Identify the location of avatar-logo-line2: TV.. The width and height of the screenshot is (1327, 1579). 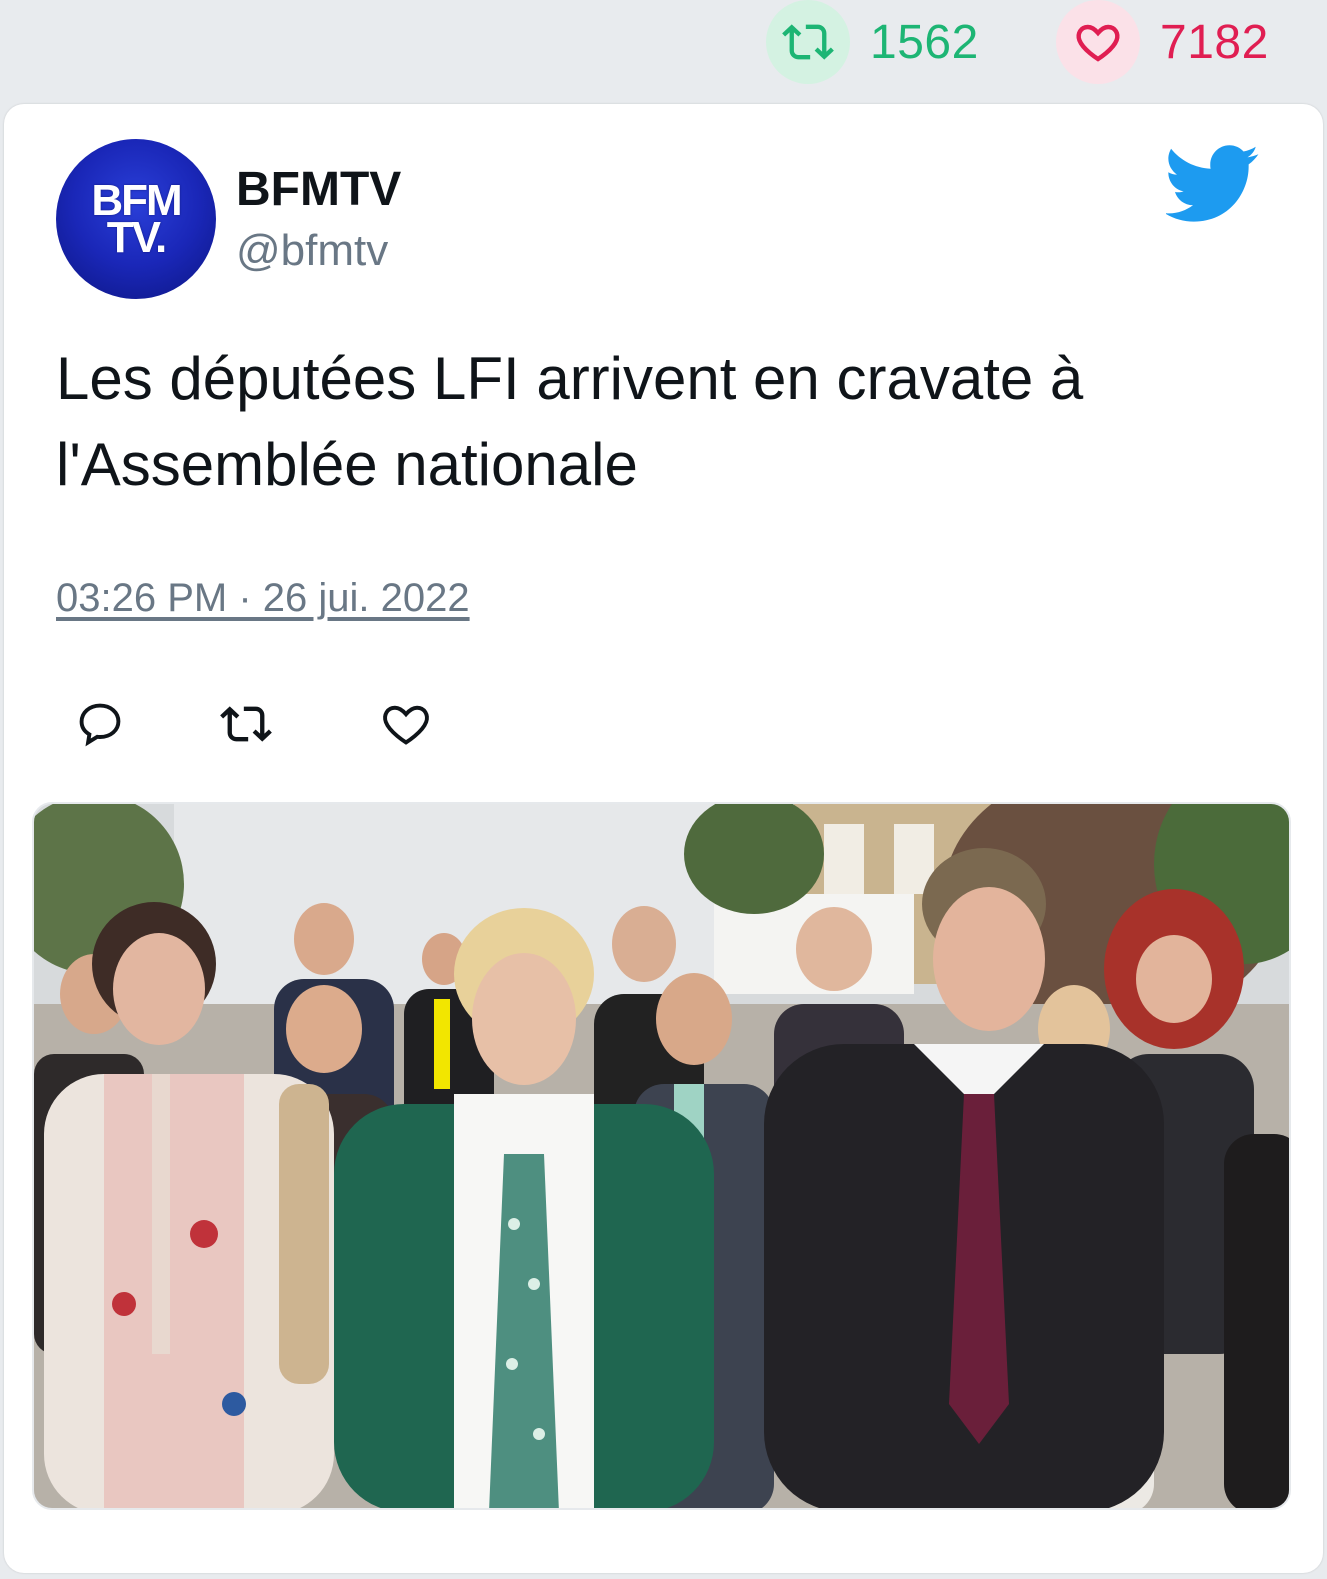
(136, 237).